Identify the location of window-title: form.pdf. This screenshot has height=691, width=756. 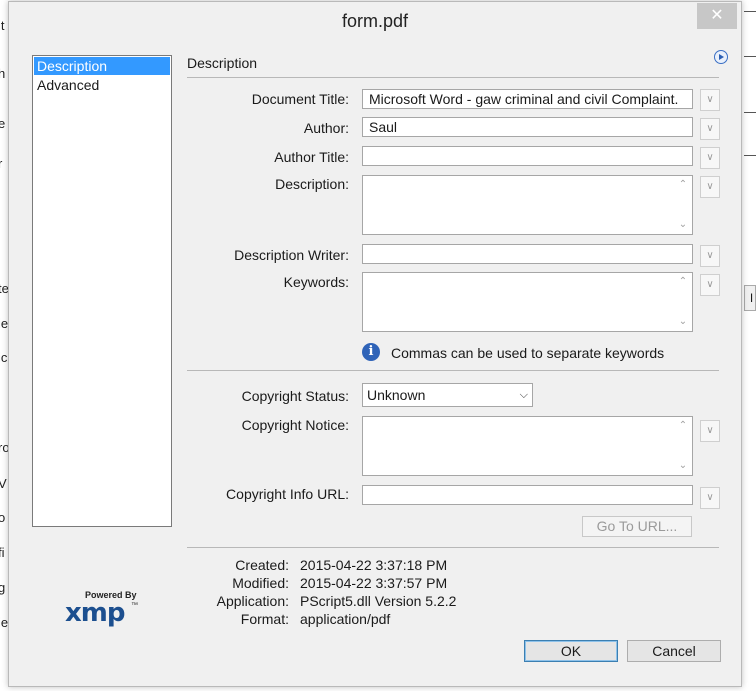
(375, 21).